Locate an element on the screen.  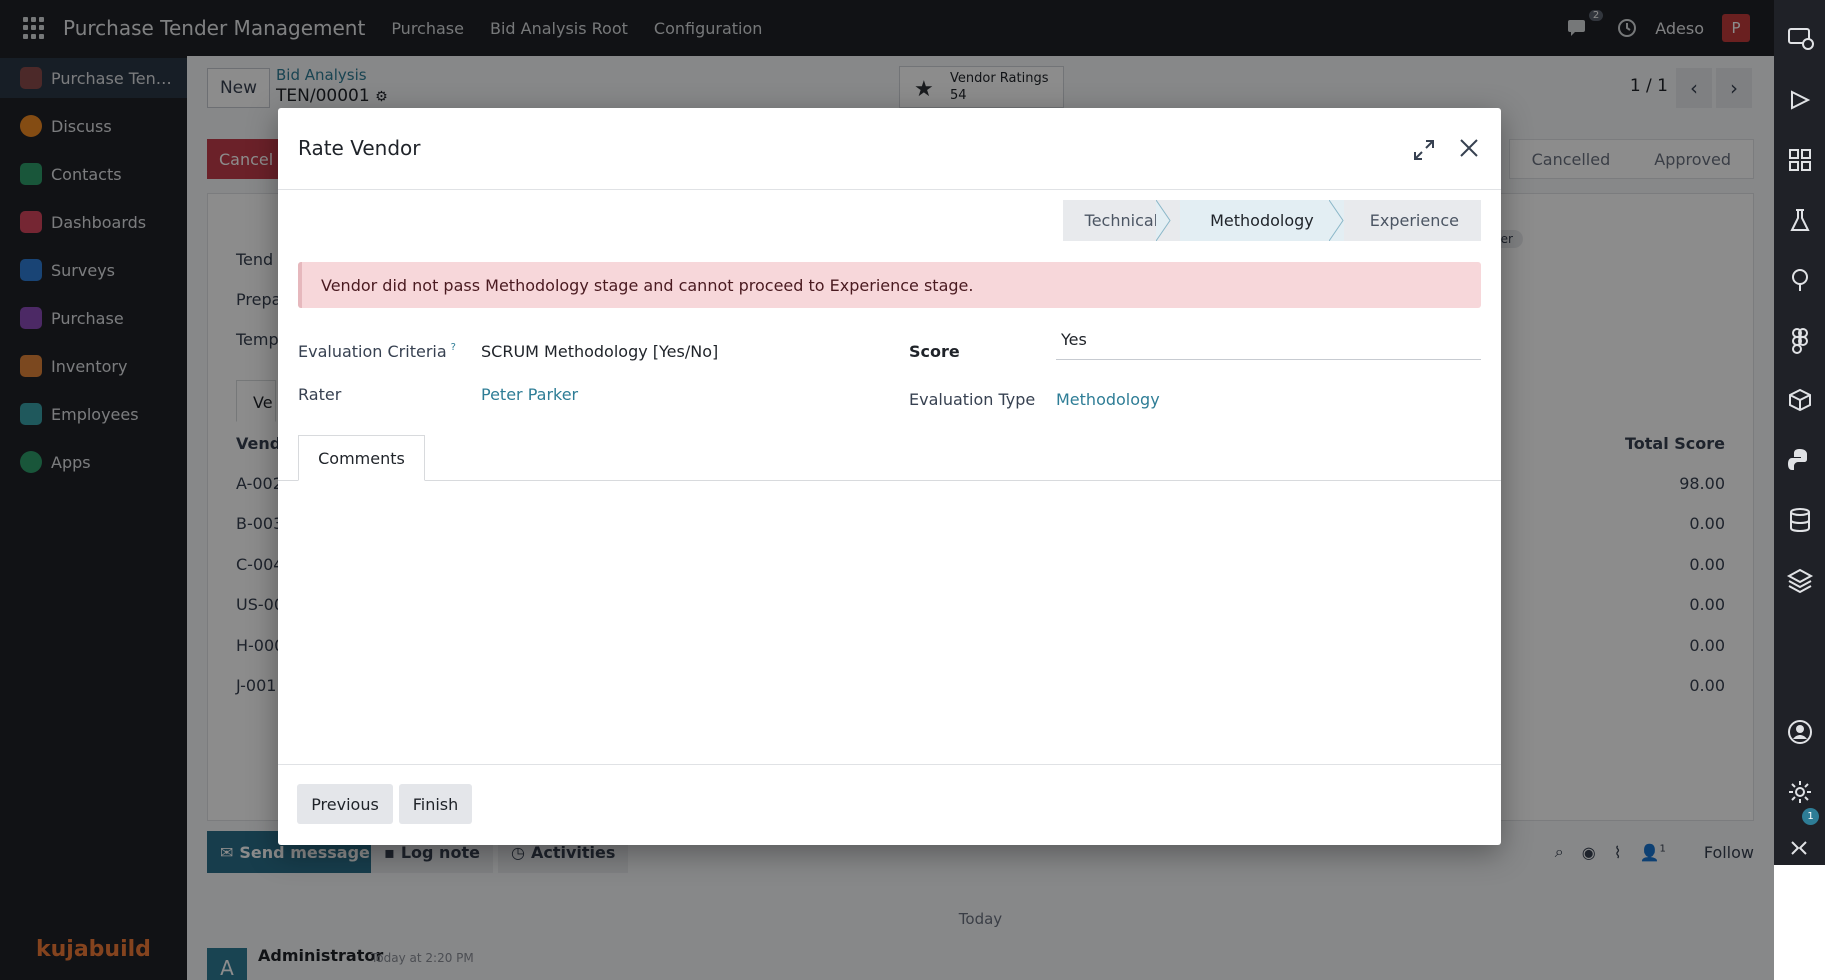
previous-button: Previous is located at coordinates (345, 804).